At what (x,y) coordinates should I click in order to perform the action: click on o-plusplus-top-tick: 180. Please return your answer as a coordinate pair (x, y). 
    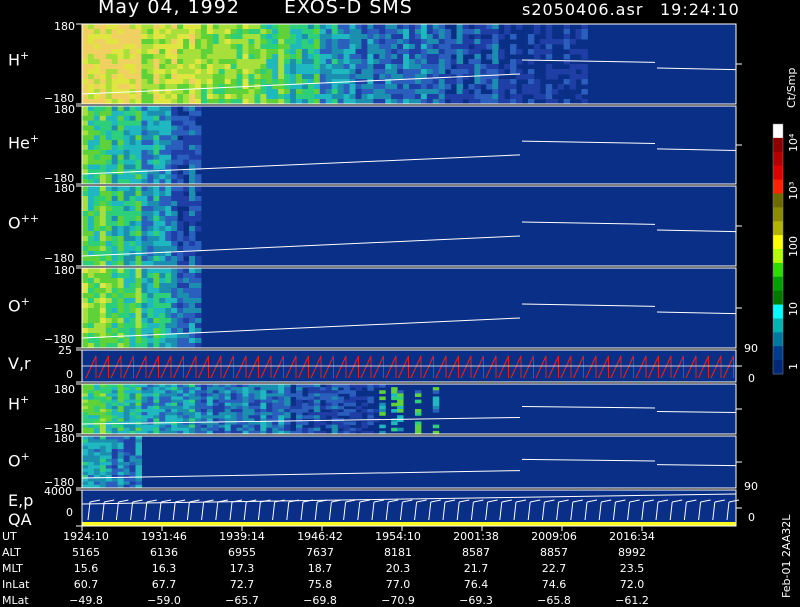
    Looking at the image, I should click on (64, 188).